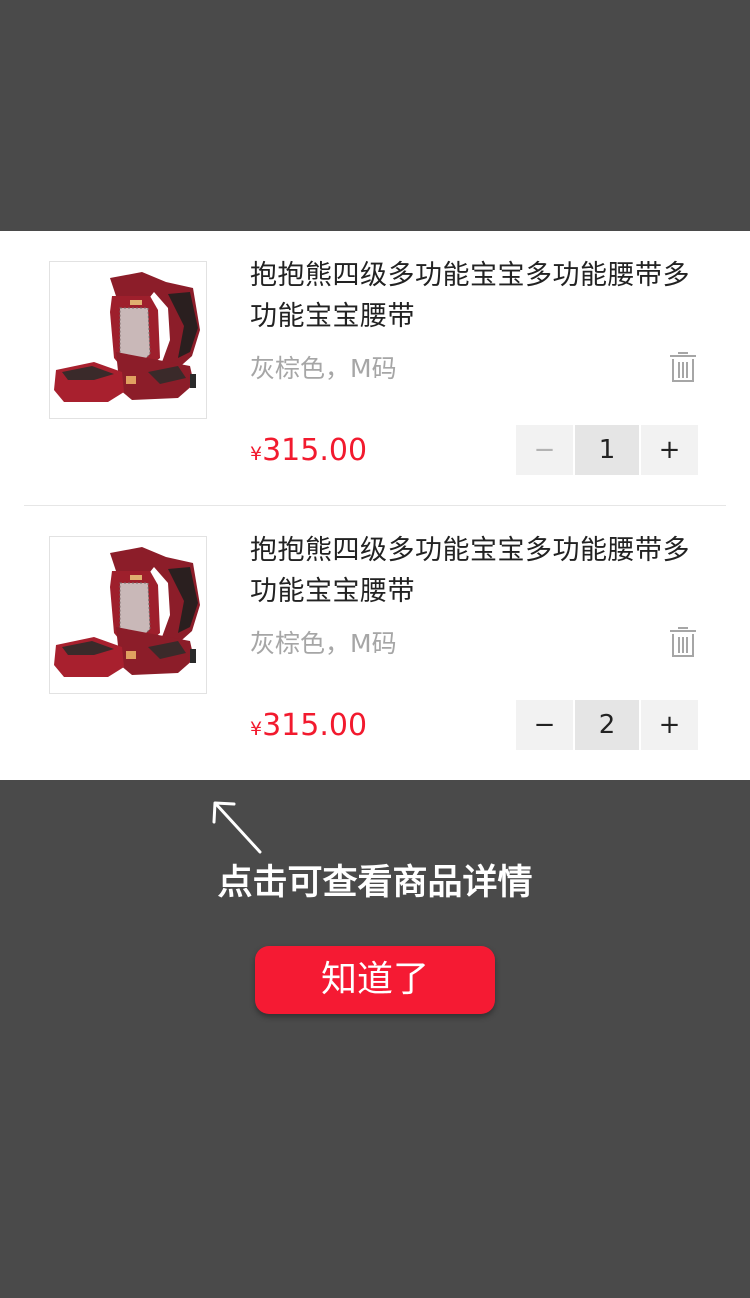 The width and height of the screenshot is (750, 1298). What do you see at coordinates (375, 883) in the screenshot?
I see `guide-hint-text: 点击可查看商品详情` at bounding box center [375, 883].